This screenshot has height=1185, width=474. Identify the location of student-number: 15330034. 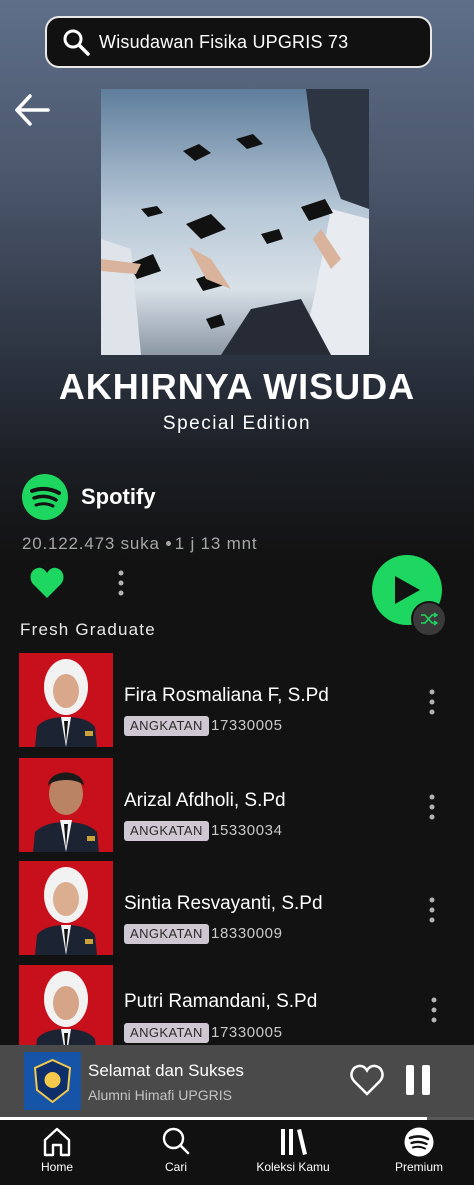
(247, 830).